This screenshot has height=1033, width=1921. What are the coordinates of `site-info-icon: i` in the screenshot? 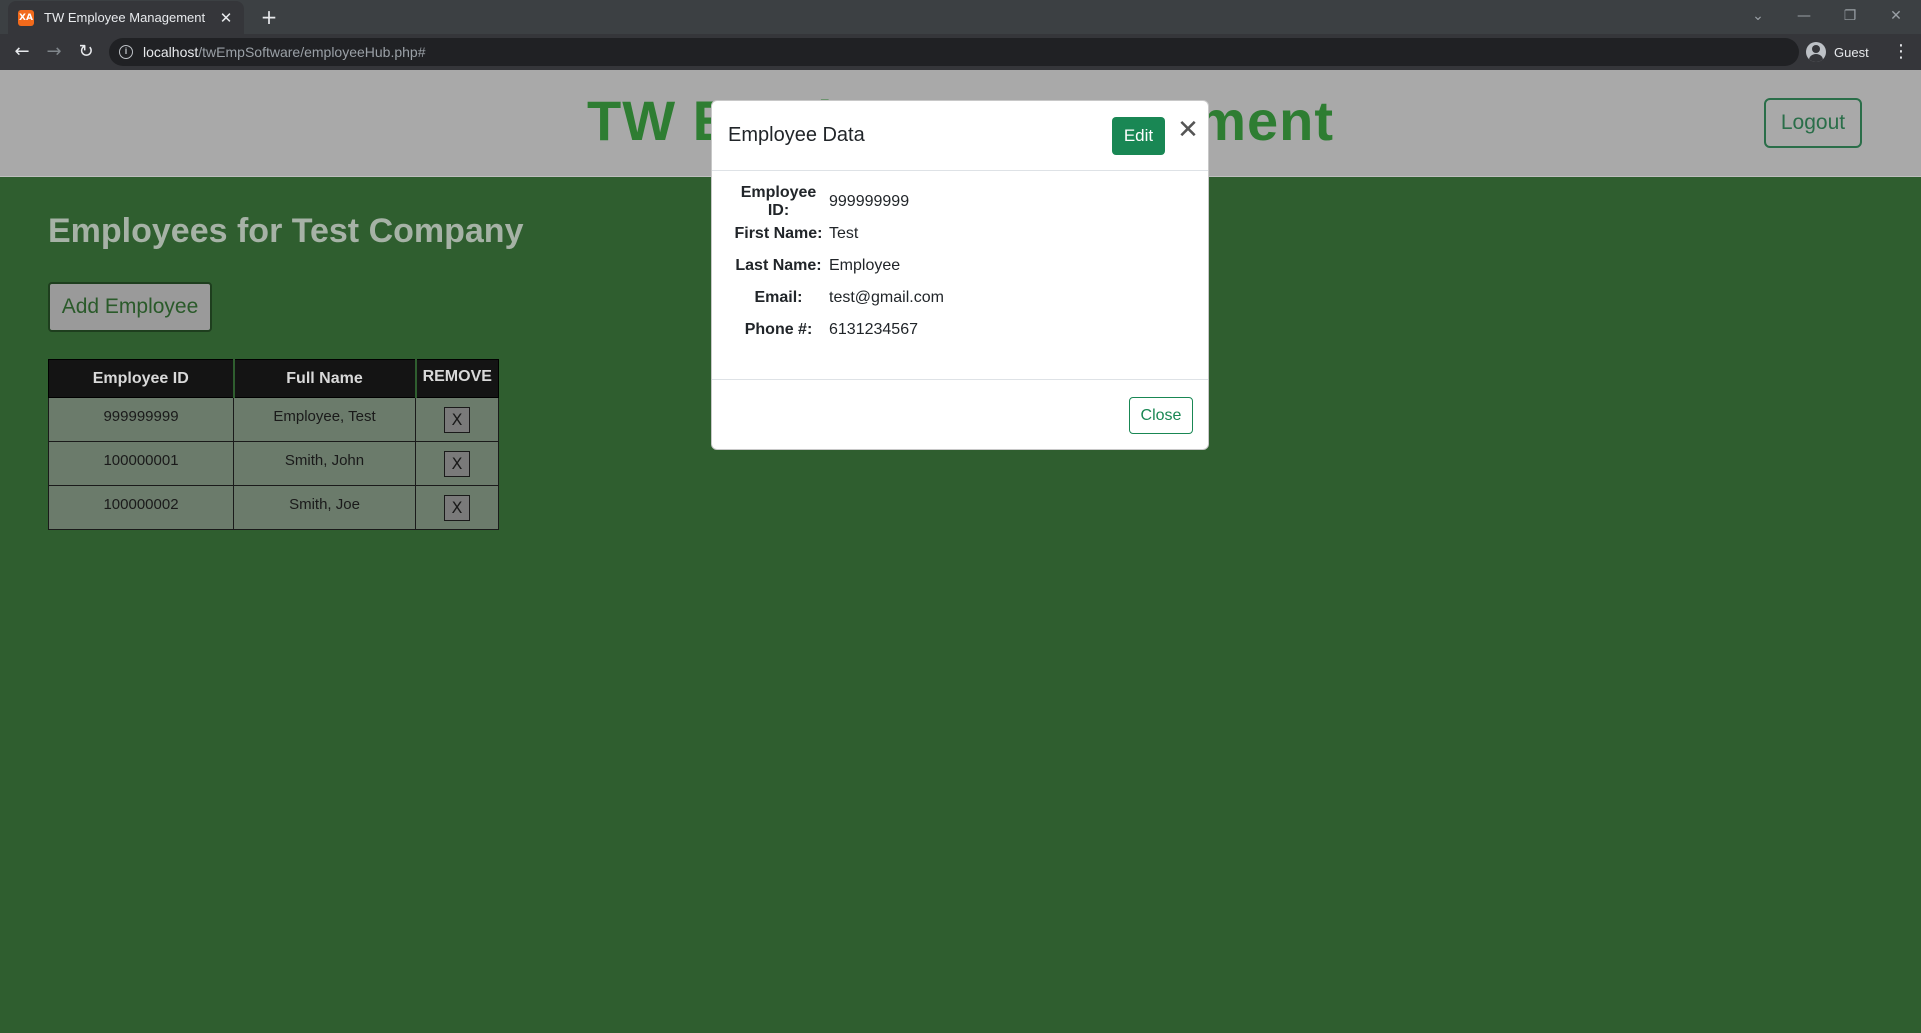 It's located at (126, 52).